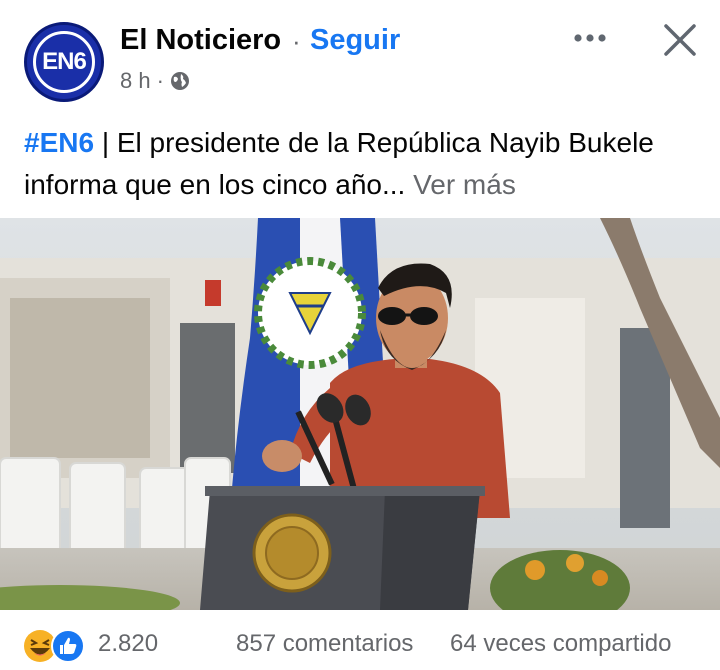  I want to click on shares-count: 64 veces compartido, so click(560, 644).